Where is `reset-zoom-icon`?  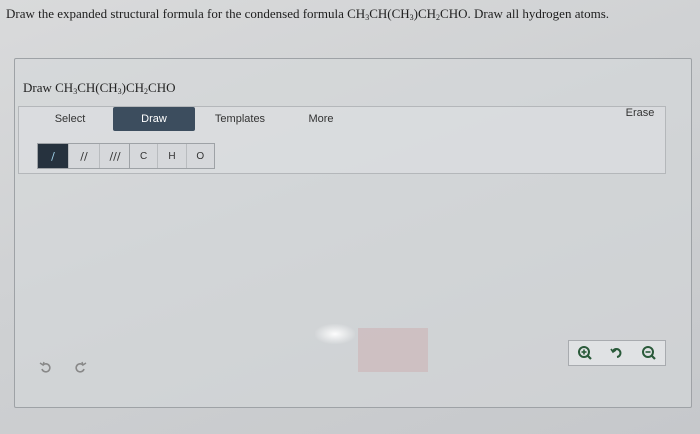 reset-zoom-icon is located at coordinates (617, 353).